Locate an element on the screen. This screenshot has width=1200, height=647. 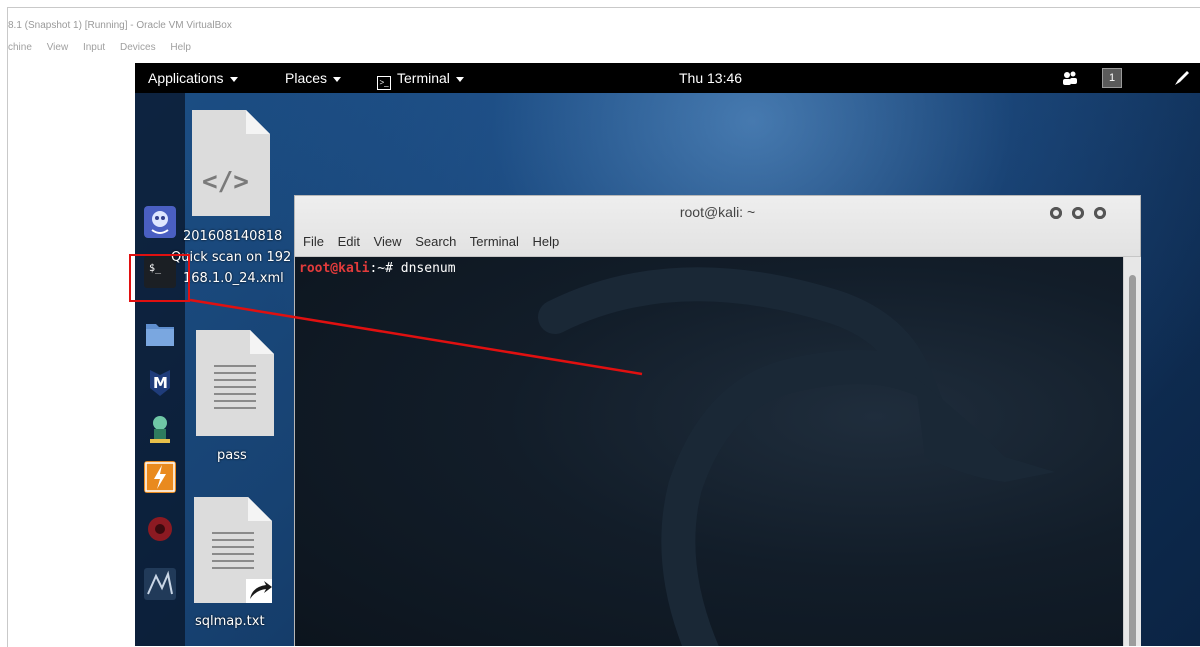
pass-file-label: pass is located at coordinates (232, 455).